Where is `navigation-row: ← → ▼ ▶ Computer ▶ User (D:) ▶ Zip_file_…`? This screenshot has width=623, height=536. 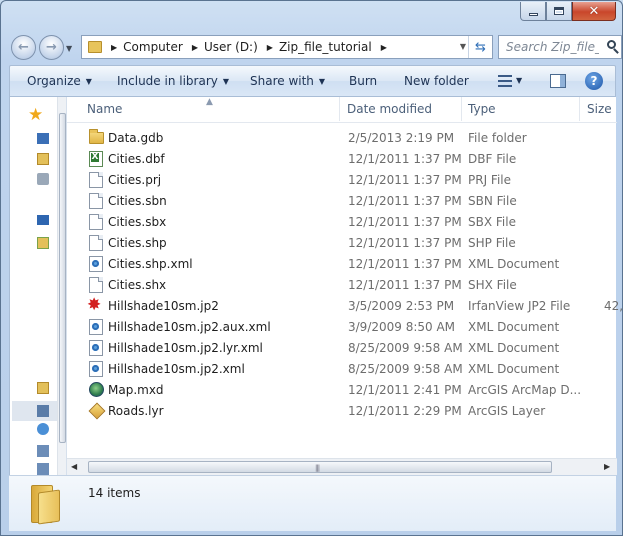 navigation-row: ← → ▼ ▶ Computer ▶ User (D:) ▶ Zip_file_… is located at coordinates (315, 47).